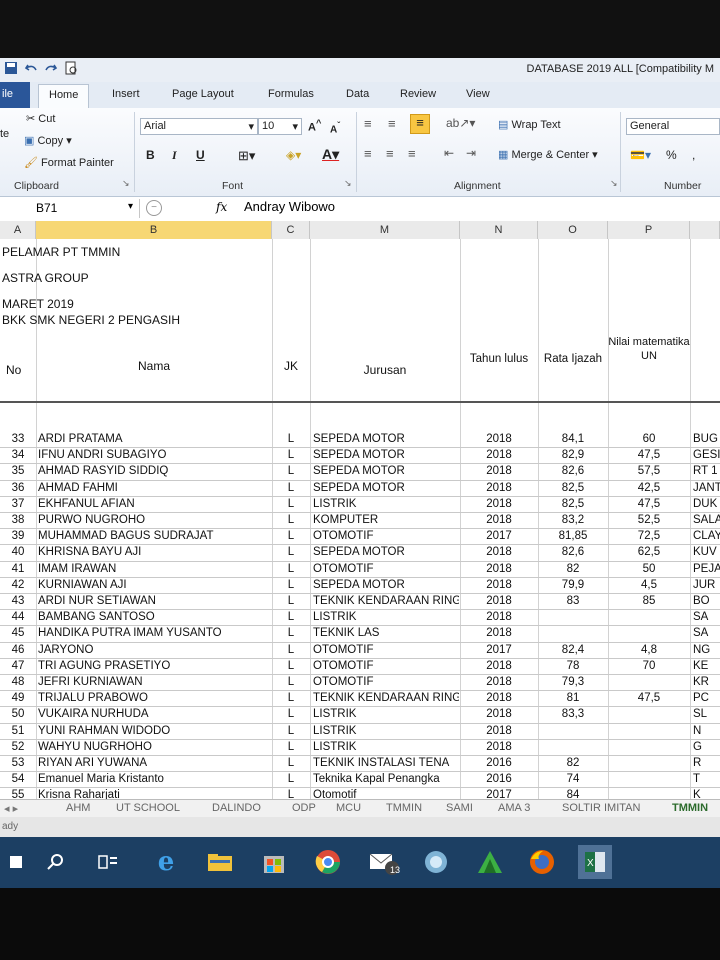 Image resolution: width=720 pixels, height=960 pixels. I want to click on cell-no: 38, so click(18, 520).